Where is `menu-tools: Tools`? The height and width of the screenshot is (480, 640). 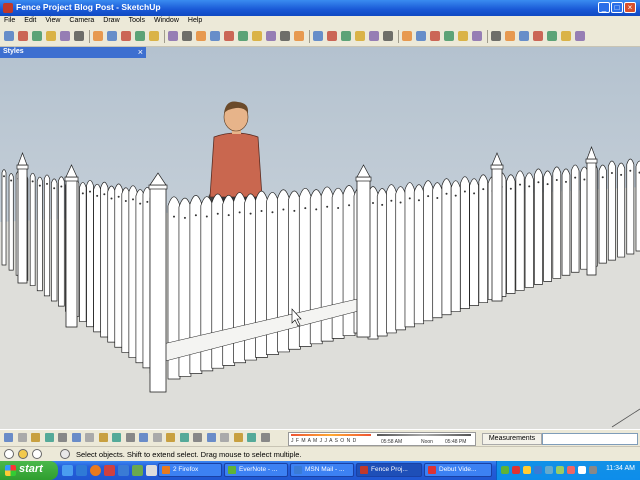 menu-tools: Tools is located at coordinates (137, 20).